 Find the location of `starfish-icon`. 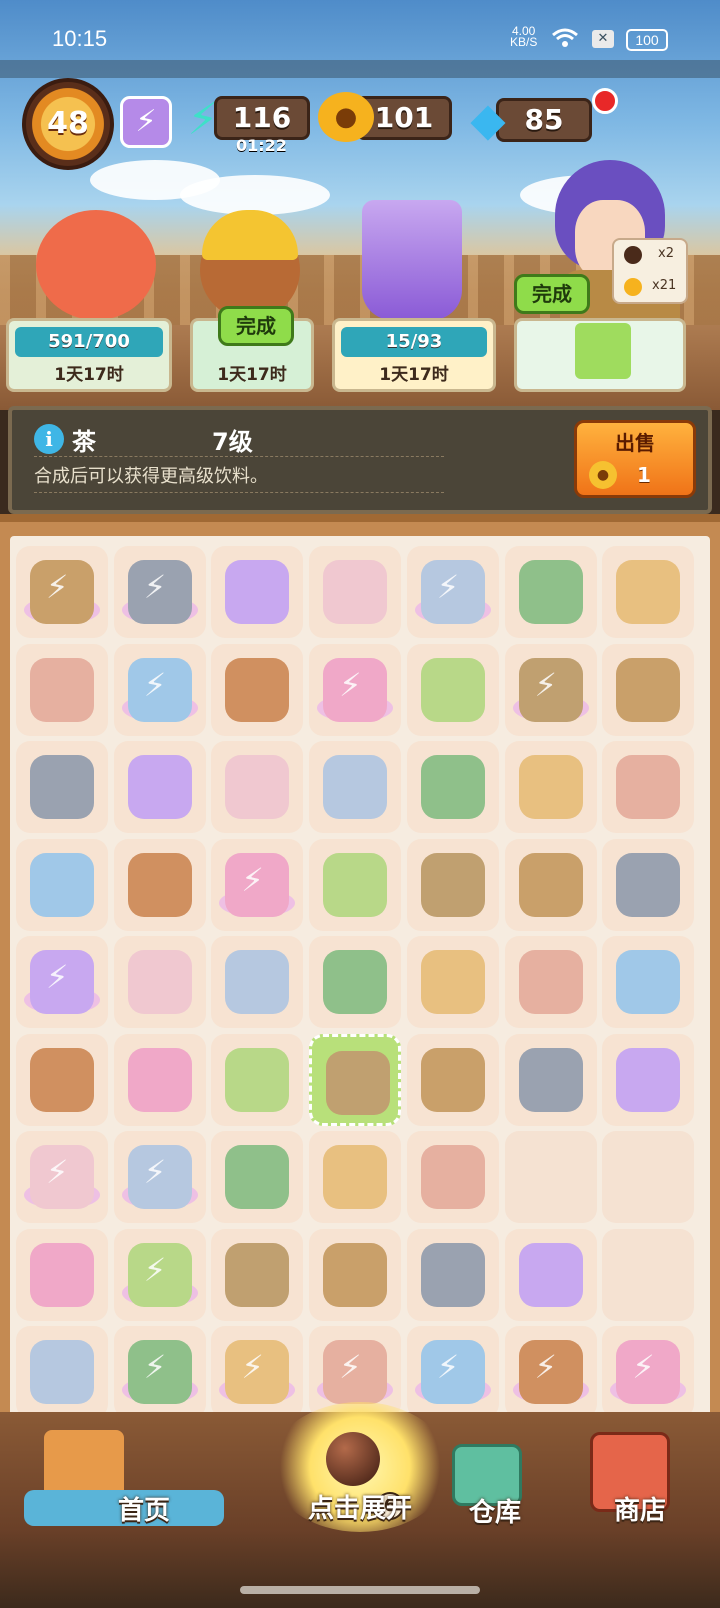

starfish-icon is located at coordinates (452, 787).